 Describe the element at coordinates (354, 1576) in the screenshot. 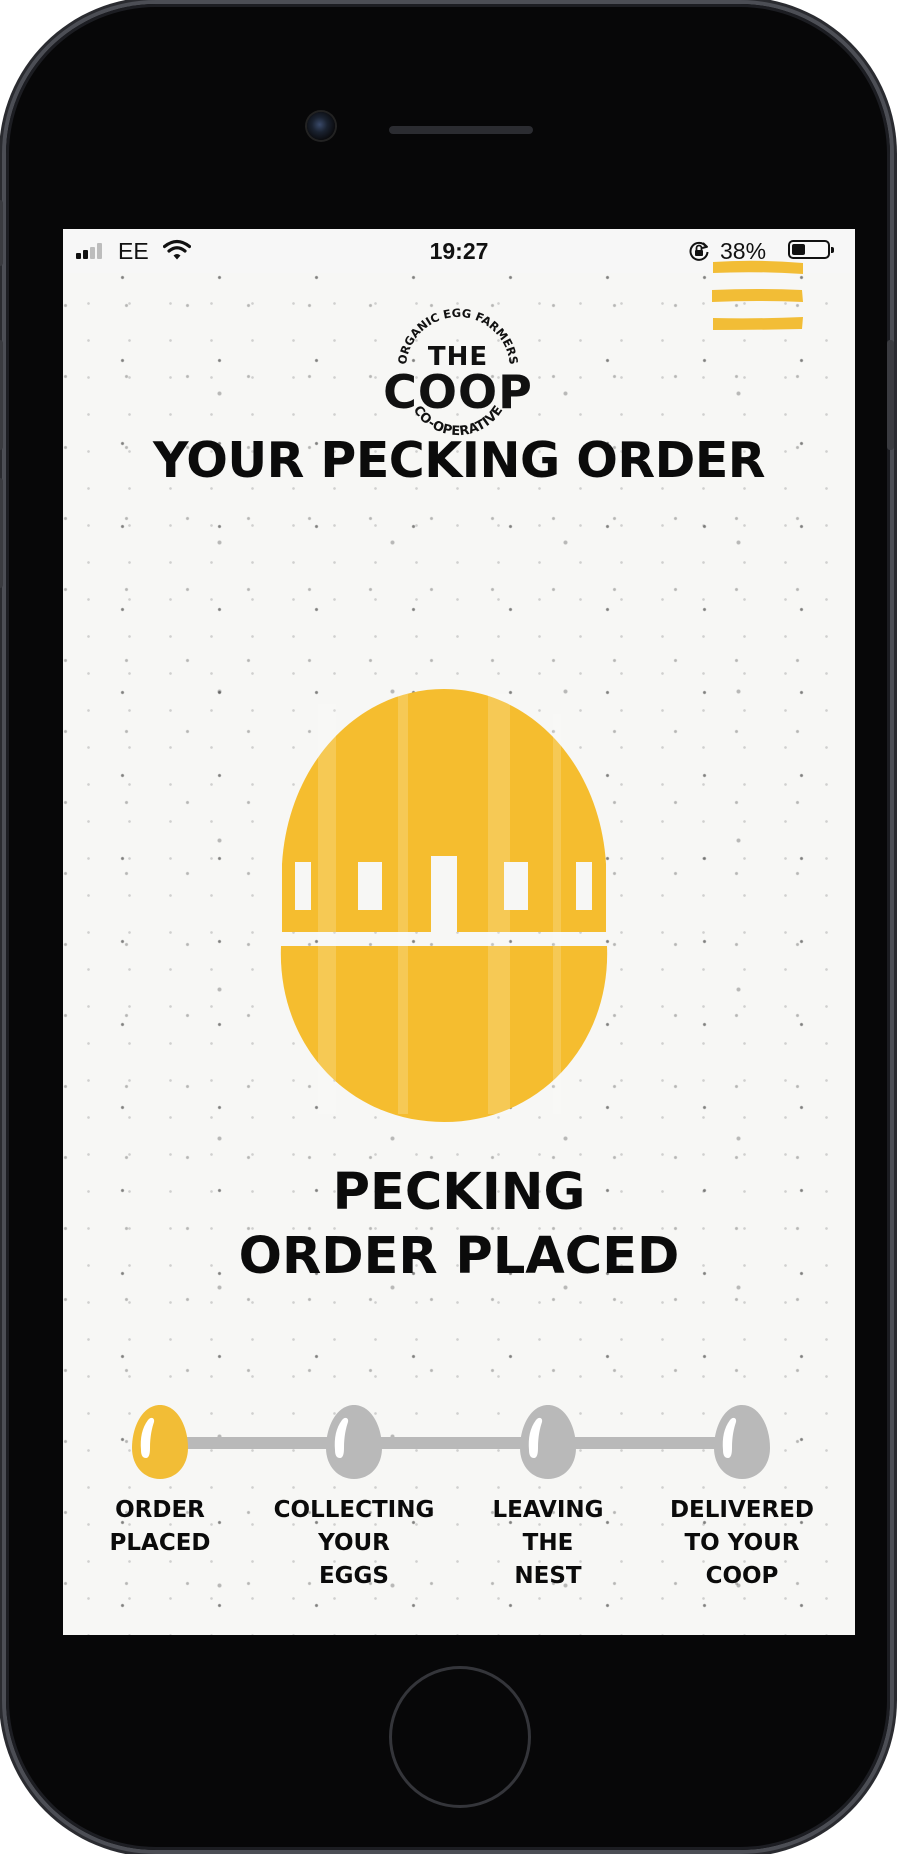

I see `step-label-line: EGGS` at that location.